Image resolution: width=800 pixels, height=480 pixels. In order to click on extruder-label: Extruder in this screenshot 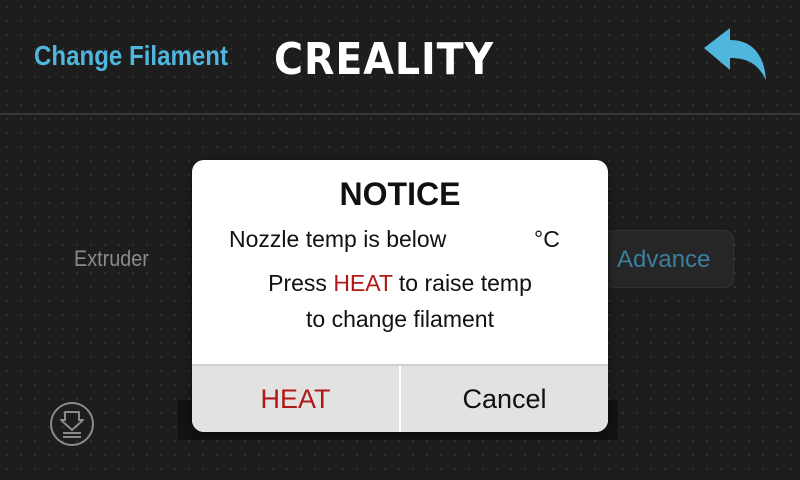, I will do `click(111, 258)`.